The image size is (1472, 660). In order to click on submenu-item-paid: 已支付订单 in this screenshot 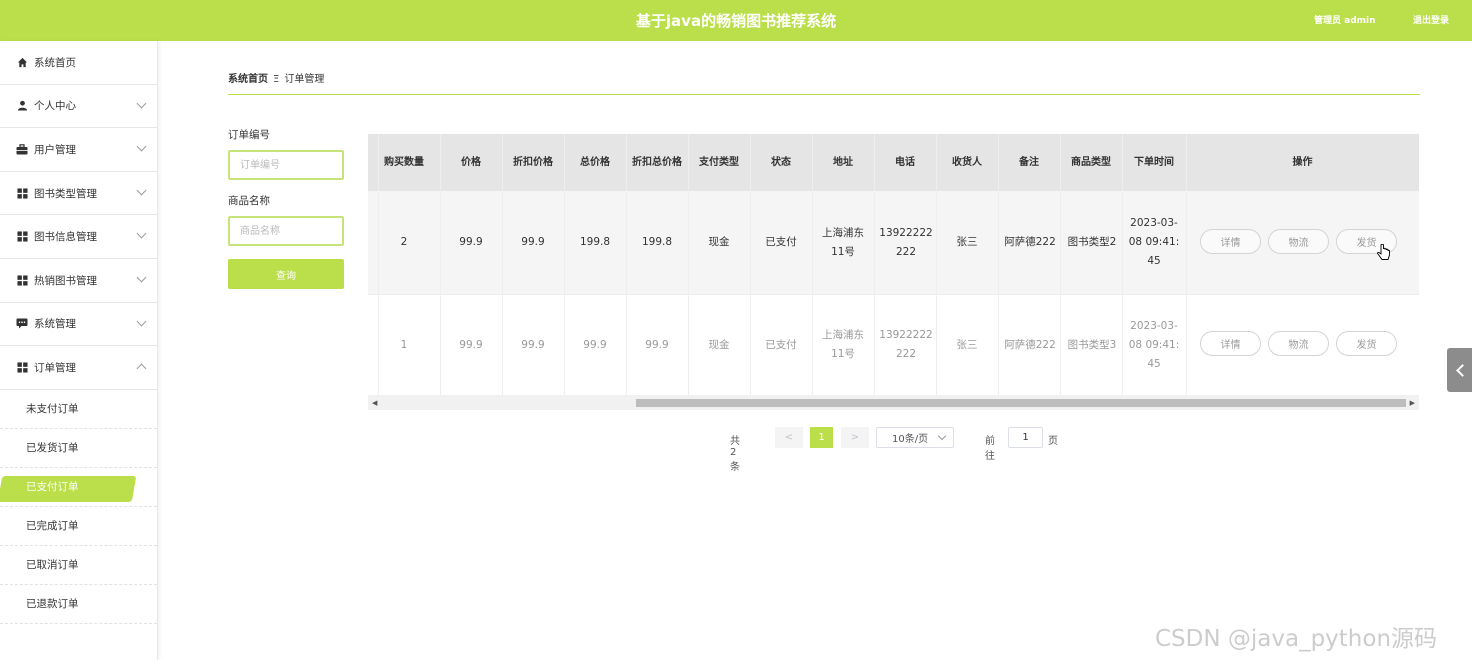, I will do `click(78, 487)`.